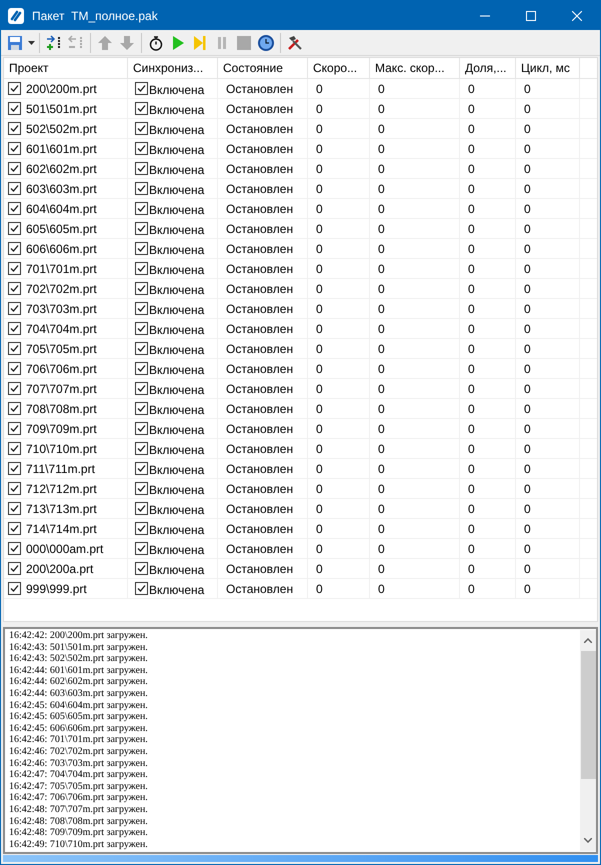  What do you see at coordinates (60, 569) in the screenshot?
I see `table-cell-text: 200\200a.prt` at bounding box center [60, 569].